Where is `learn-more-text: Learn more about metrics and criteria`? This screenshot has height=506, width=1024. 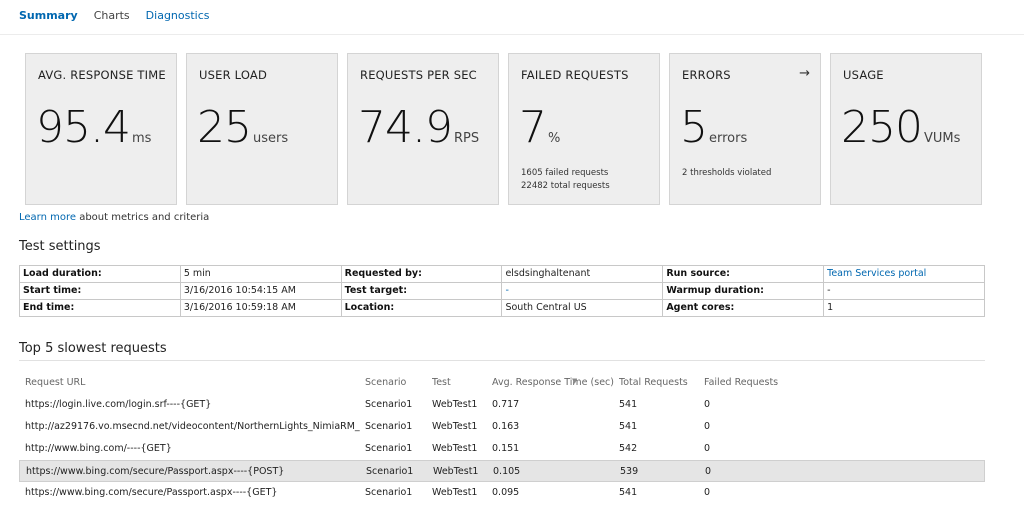
learn-more-text: Learn more about metrics and criteria is located at coordinates (114, 217).